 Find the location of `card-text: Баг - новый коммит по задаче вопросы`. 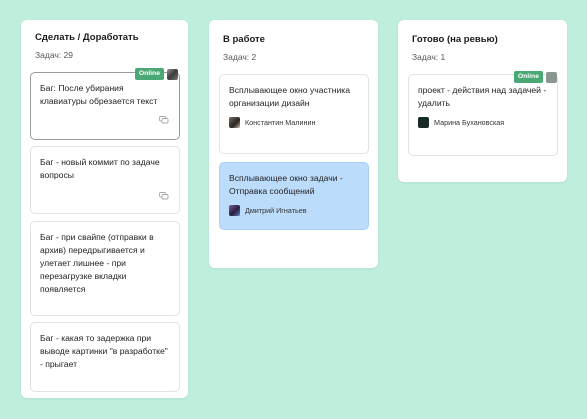

card-text: Баг - новый коммит по задаче вопросы is located at coordinates (100, 168).